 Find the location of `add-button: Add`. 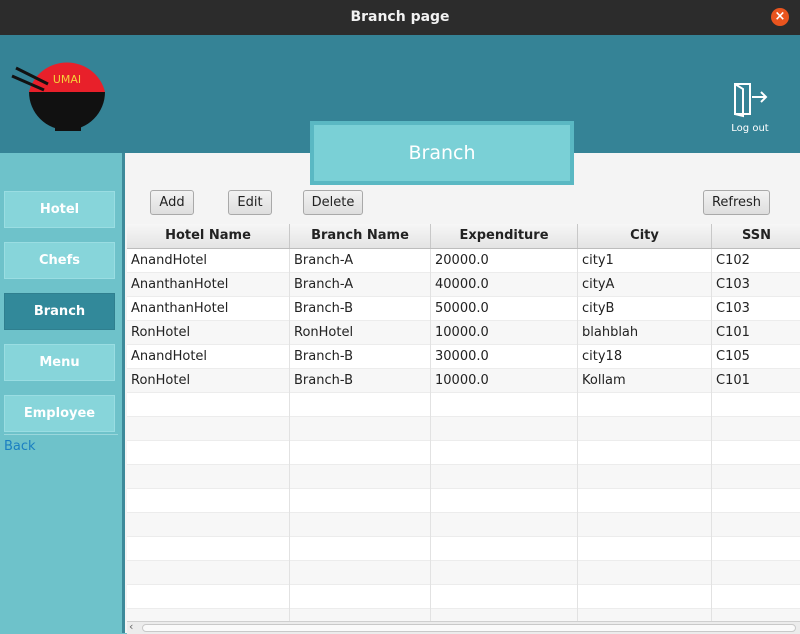

add-button: Add is located at coordinates (172, 202).